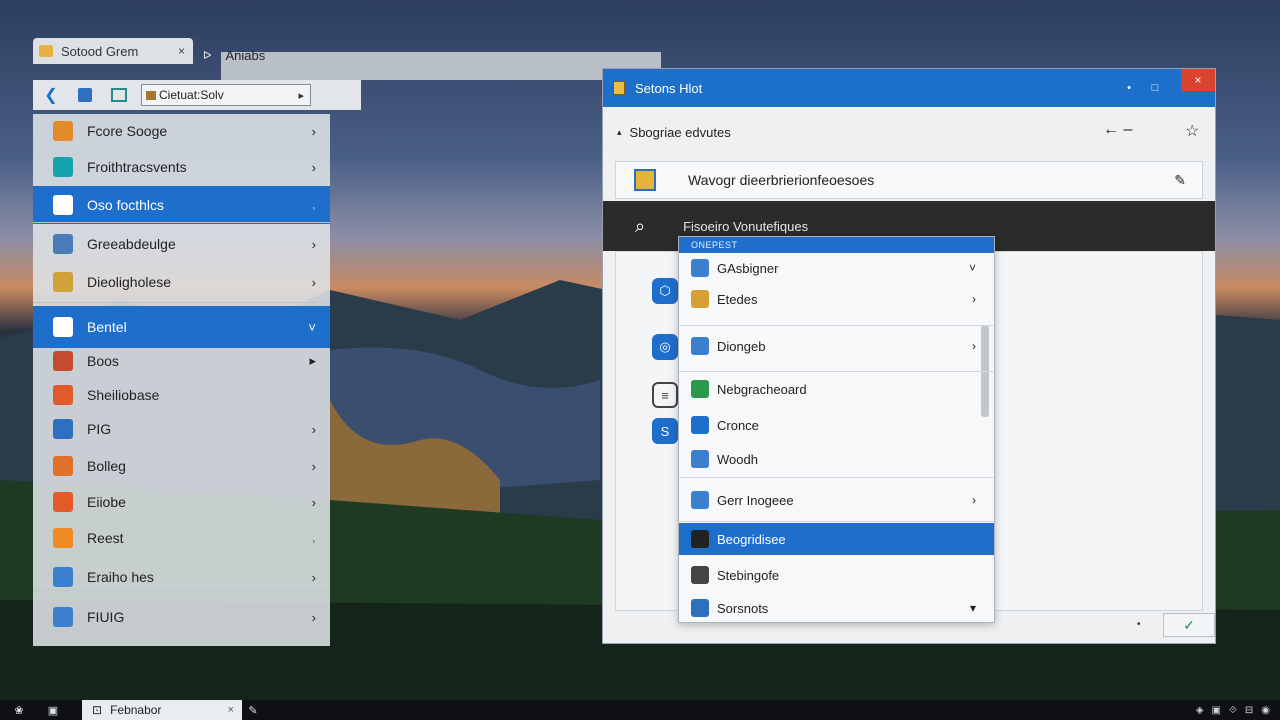 This screenshot has width=1280, height=720. I want to click on shield-icon: S, so click(665, 431).